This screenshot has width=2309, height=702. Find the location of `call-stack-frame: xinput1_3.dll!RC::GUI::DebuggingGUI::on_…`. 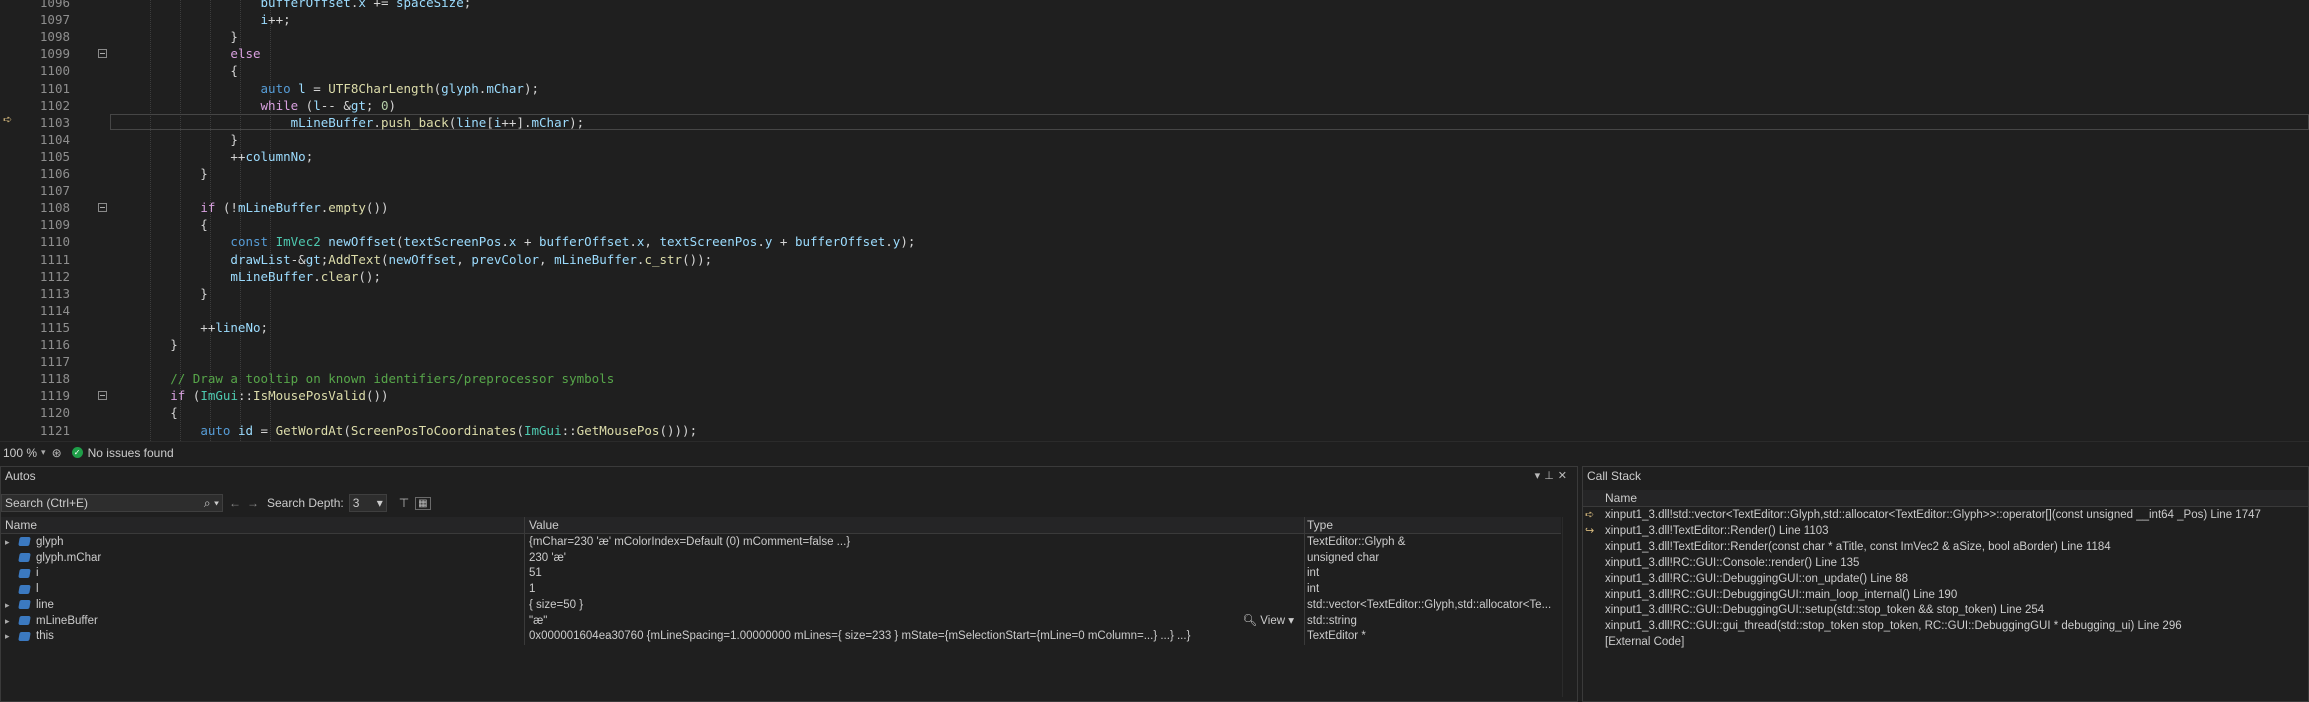

call-stack-frame: xinput1_3.dll!RC::GUI::DebuggingGUI::on_… is located at coordinates (1945, 579).